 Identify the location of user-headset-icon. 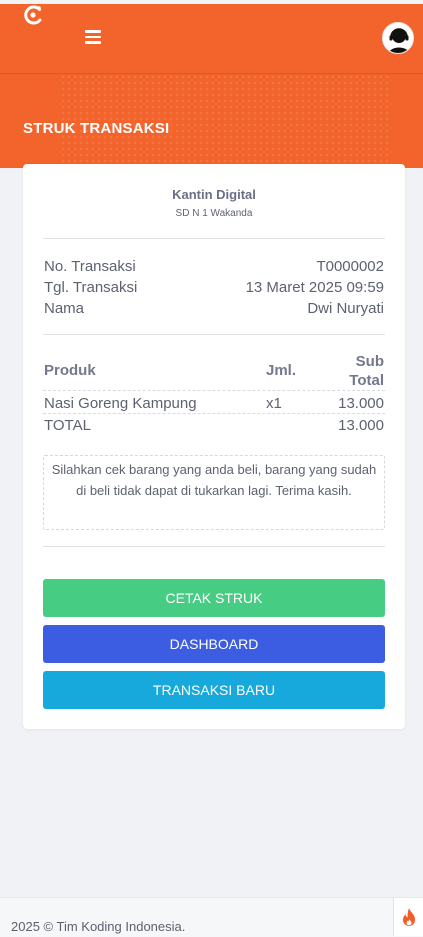
(399, 40).